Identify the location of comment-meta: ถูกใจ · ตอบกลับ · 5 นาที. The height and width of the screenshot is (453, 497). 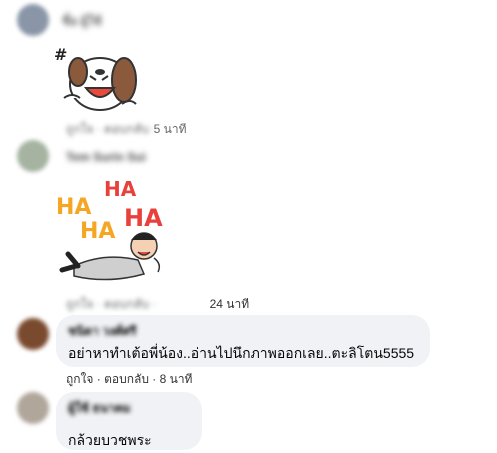
(129, 129).